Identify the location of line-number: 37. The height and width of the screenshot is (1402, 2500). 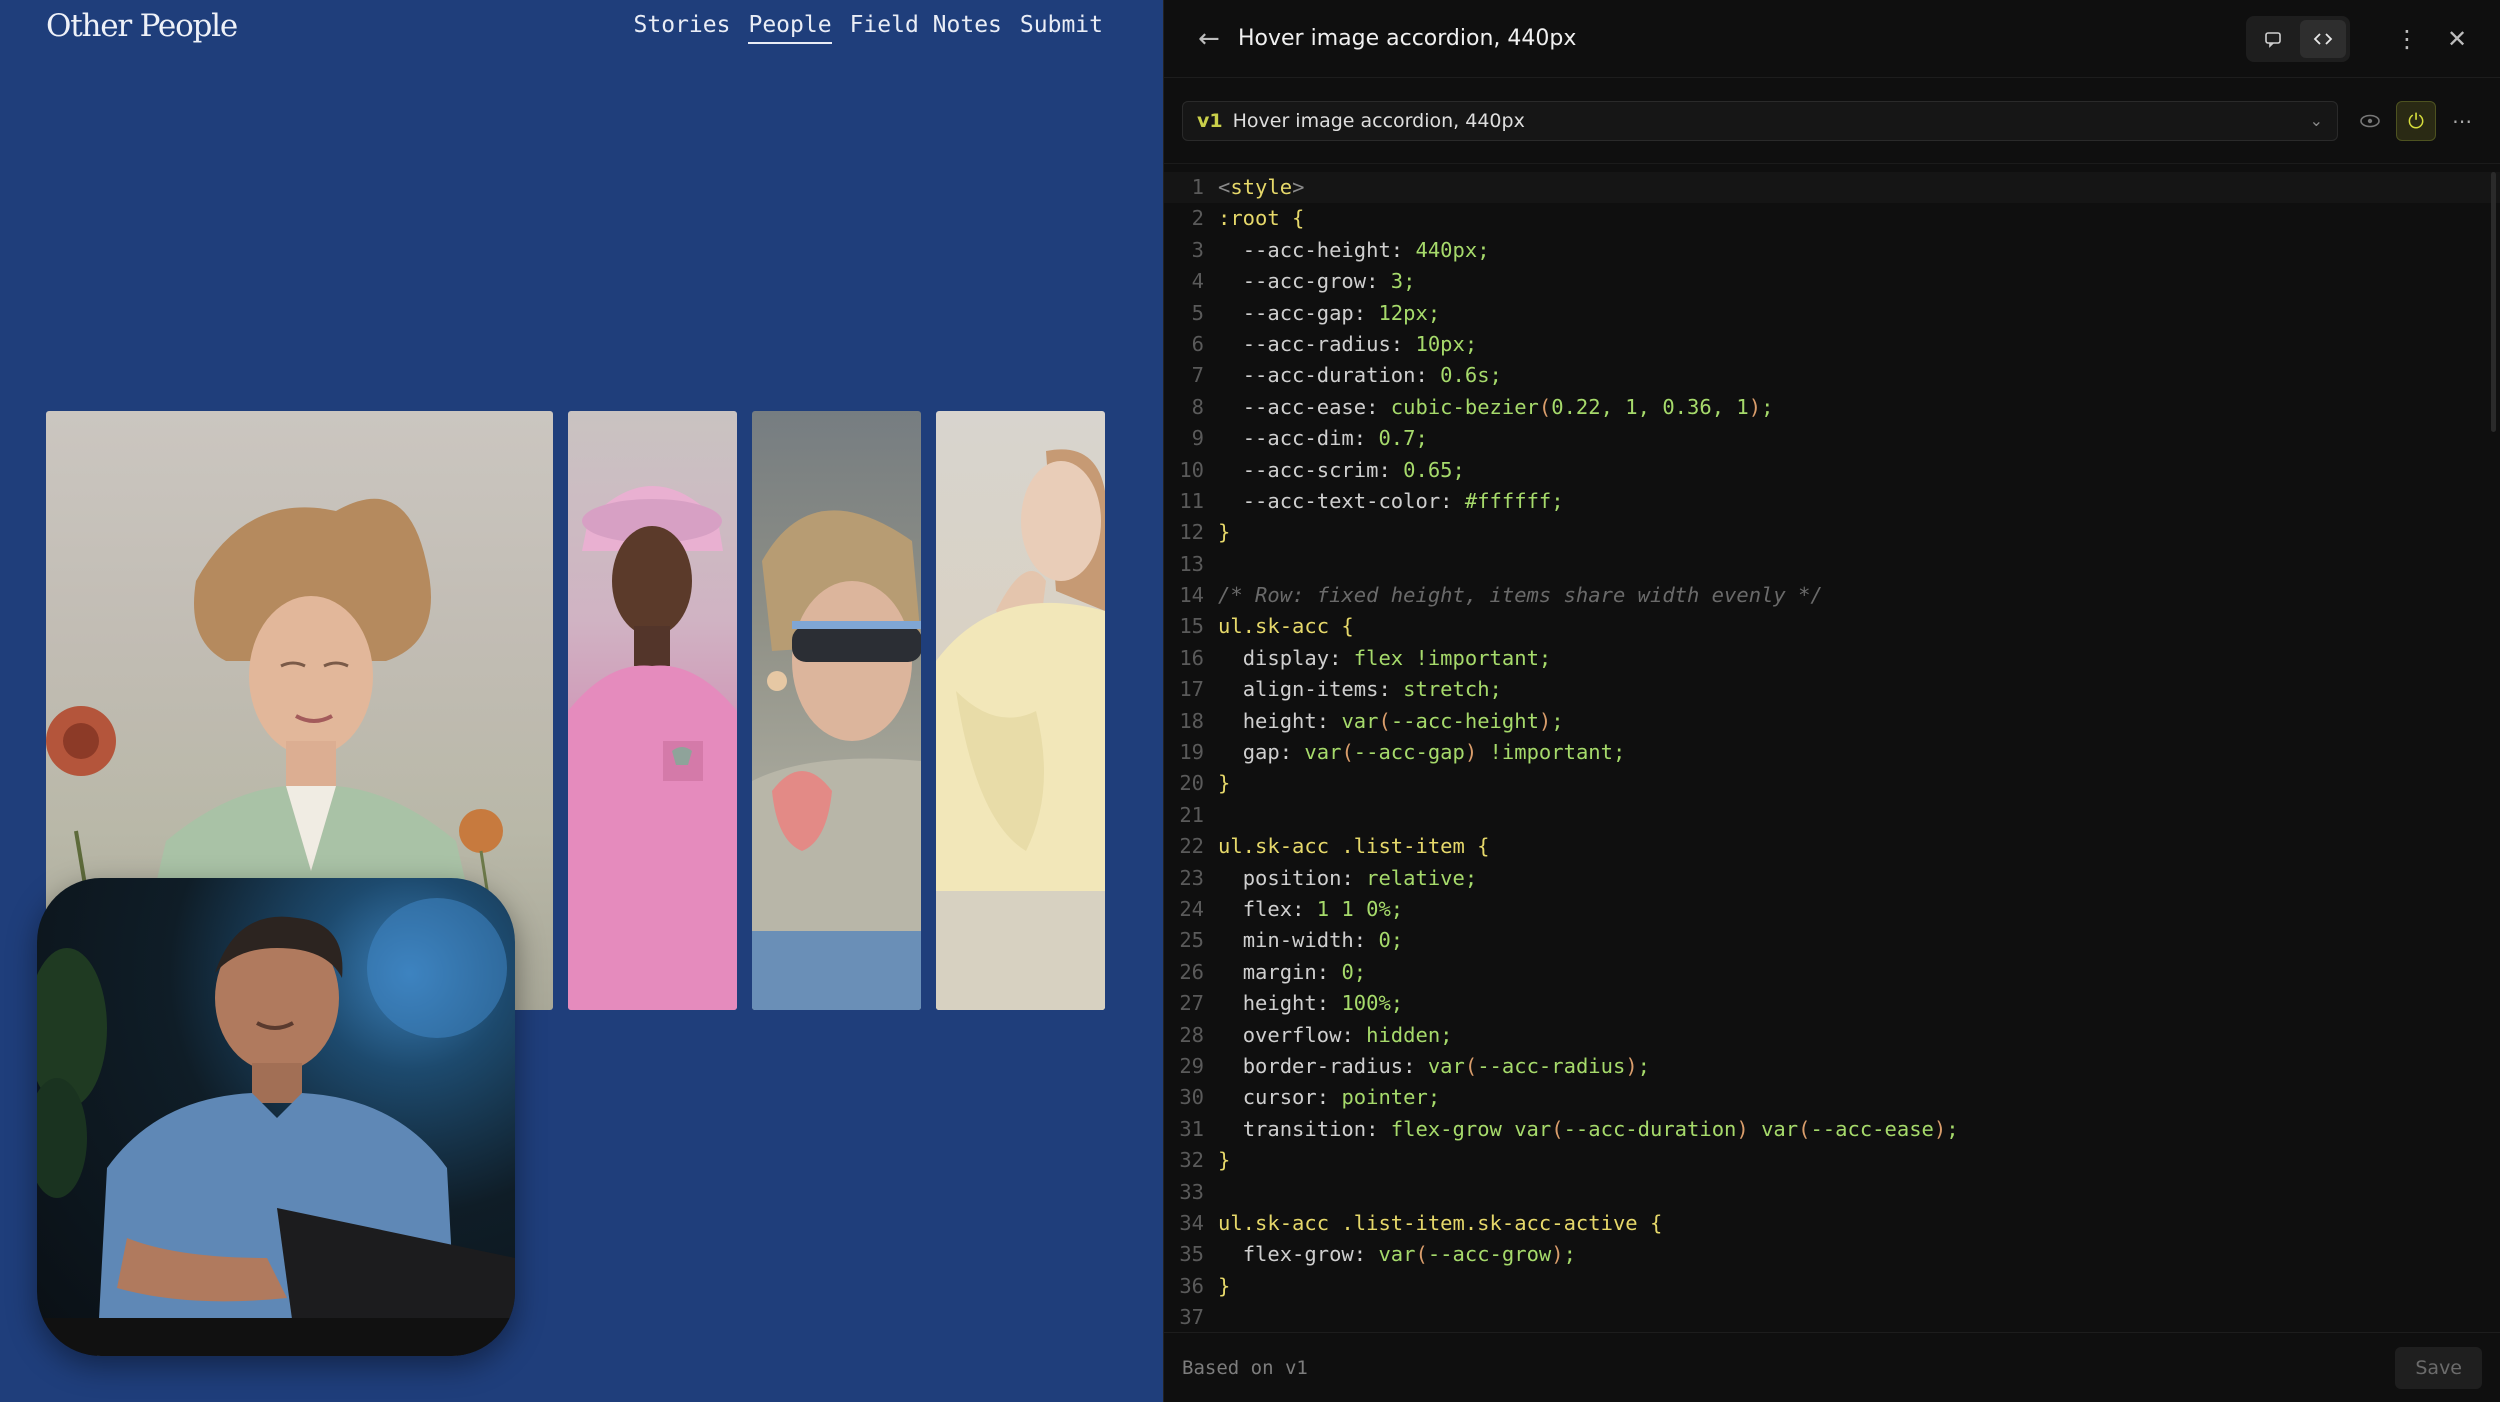
(1191, 1317).